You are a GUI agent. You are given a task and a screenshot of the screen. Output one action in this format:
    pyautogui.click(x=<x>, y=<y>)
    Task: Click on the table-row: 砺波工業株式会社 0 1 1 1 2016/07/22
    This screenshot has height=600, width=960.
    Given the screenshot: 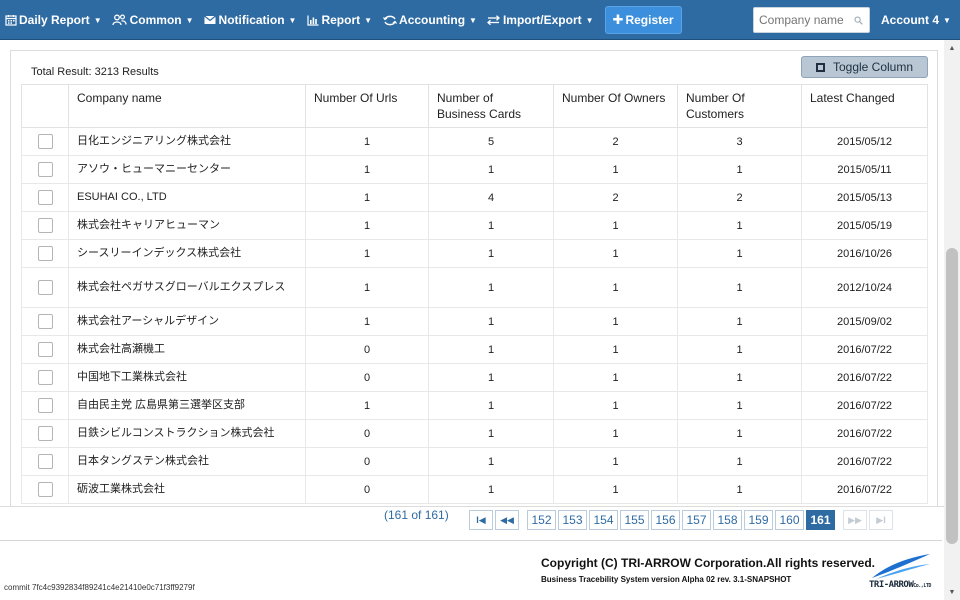 What is the action you would take?
    pyautogui.click(x=474, y=489)
    